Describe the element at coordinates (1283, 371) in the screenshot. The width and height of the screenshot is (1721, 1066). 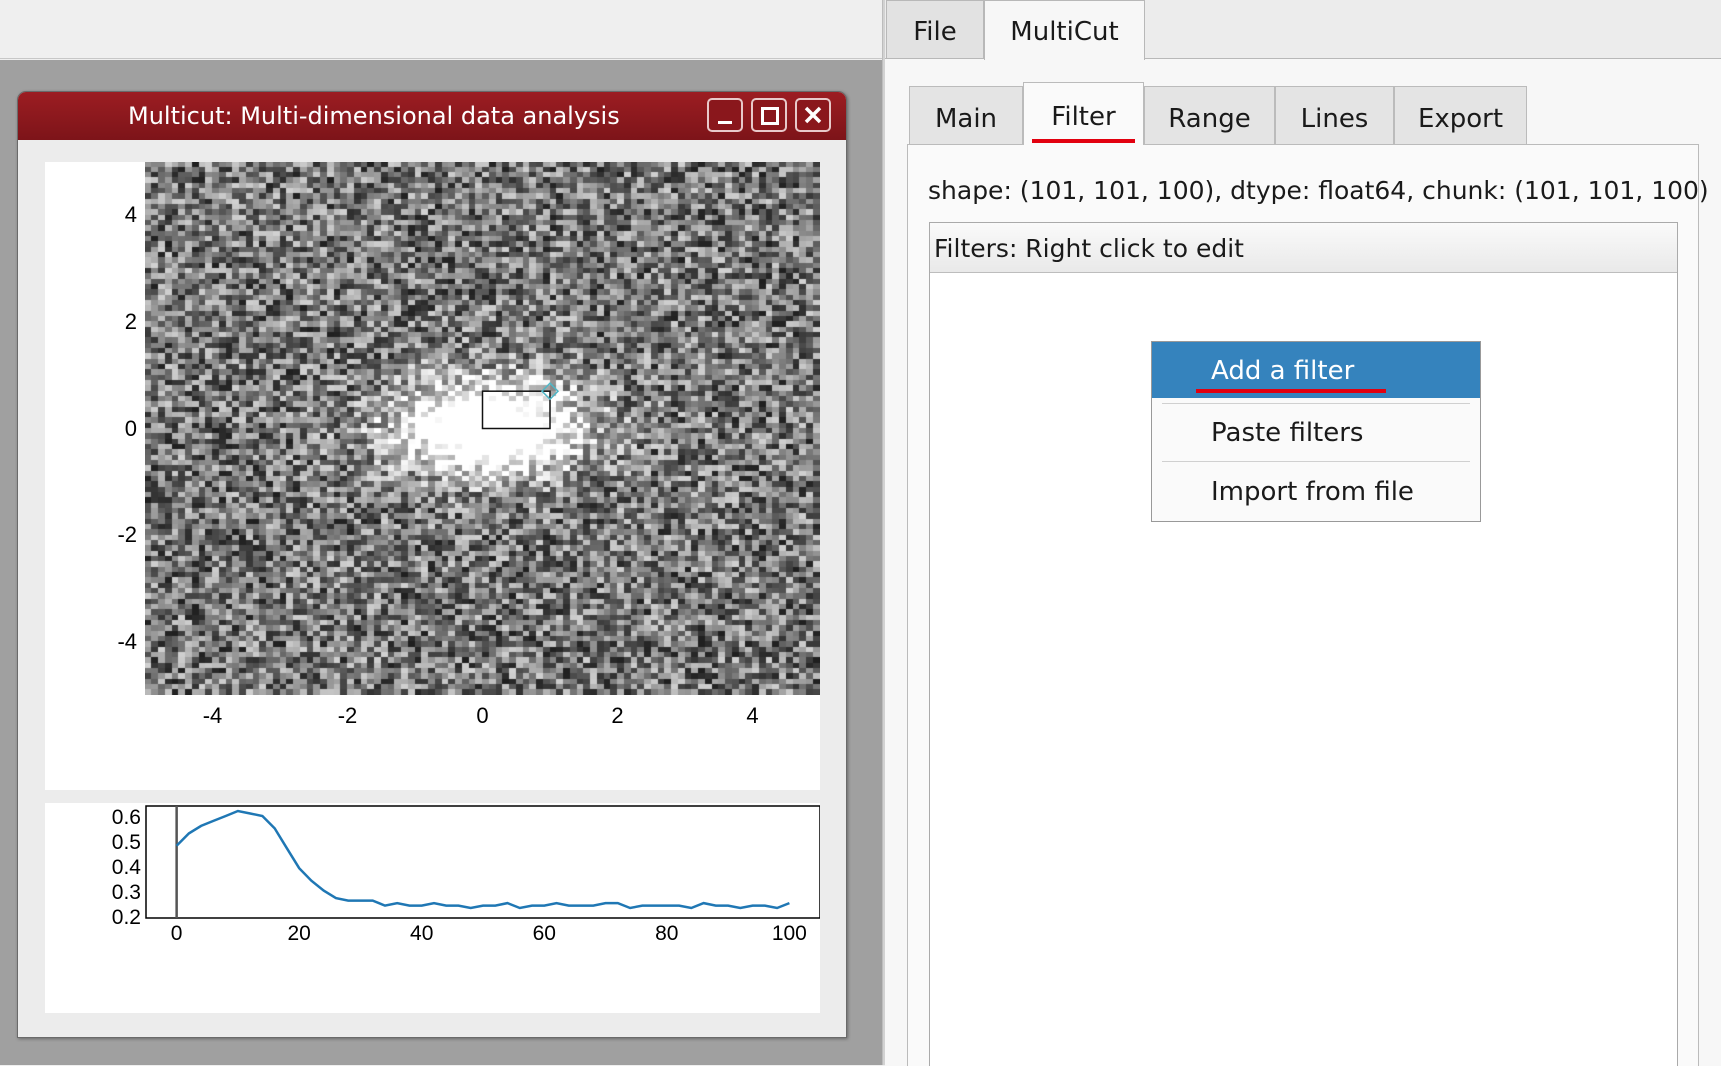
I see `menu-item-add-filter-label: Add a filter` at that location.